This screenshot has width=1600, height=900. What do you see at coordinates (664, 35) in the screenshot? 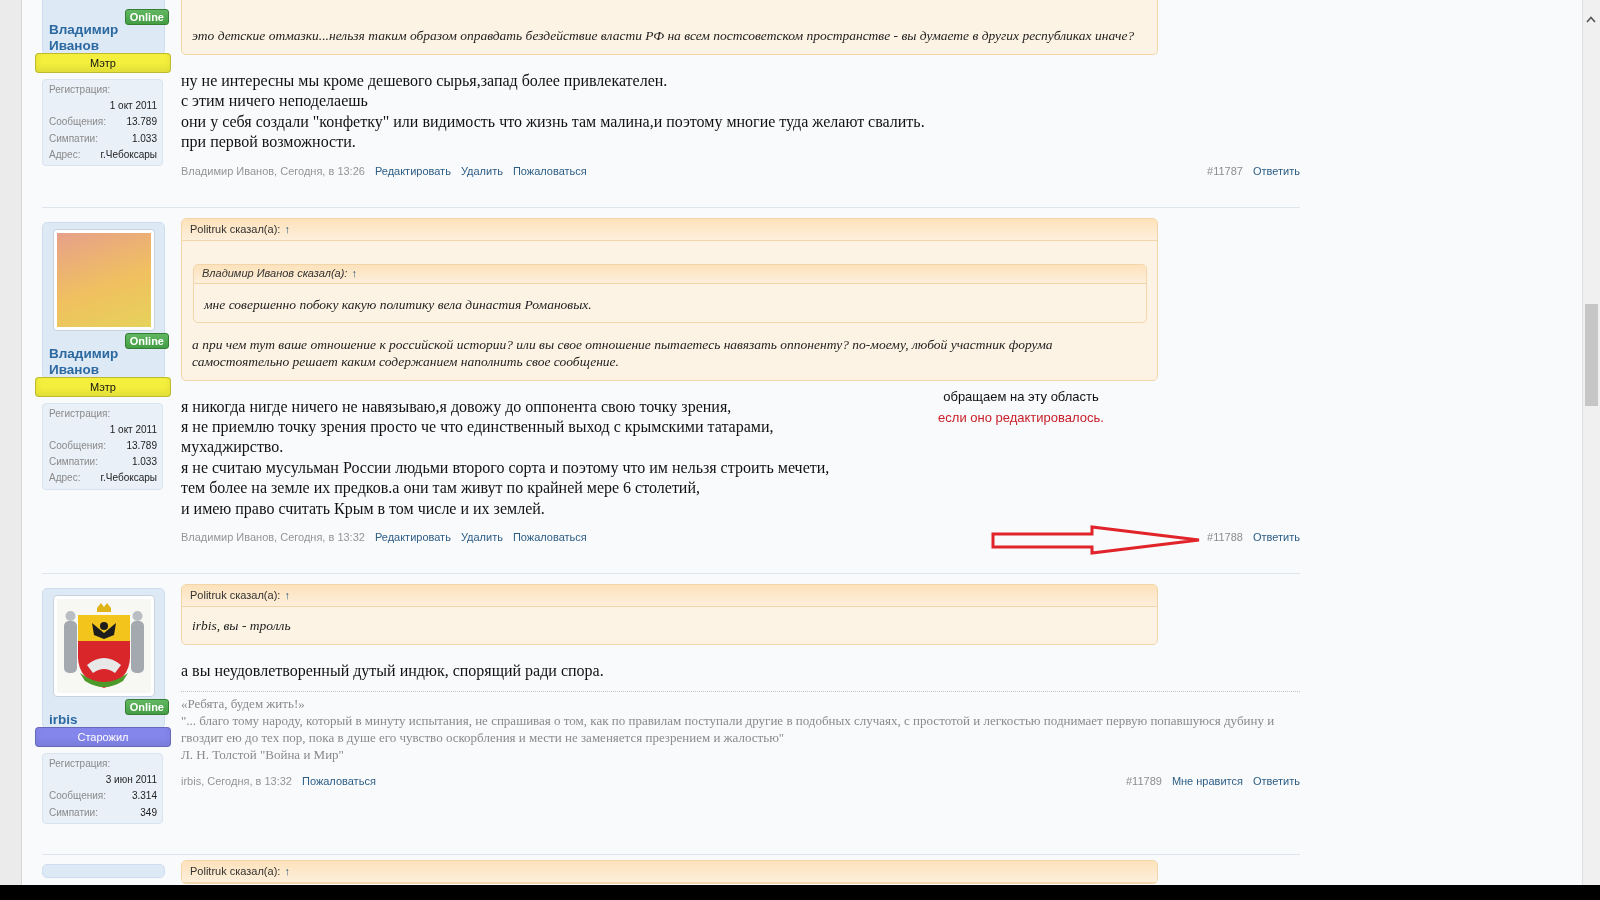
I see `quote-text: это детские отмазки...нельзя таким образом оправдать бездействие власти РФ на всем постсоветском пространстве - вы думаете в других республиках иначе?` at bounding box center [664, 35].